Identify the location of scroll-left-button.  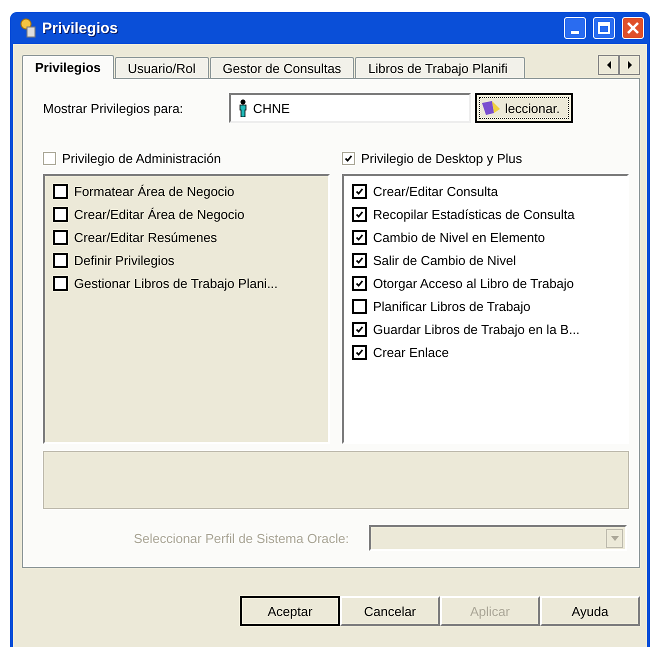
(608, 65).